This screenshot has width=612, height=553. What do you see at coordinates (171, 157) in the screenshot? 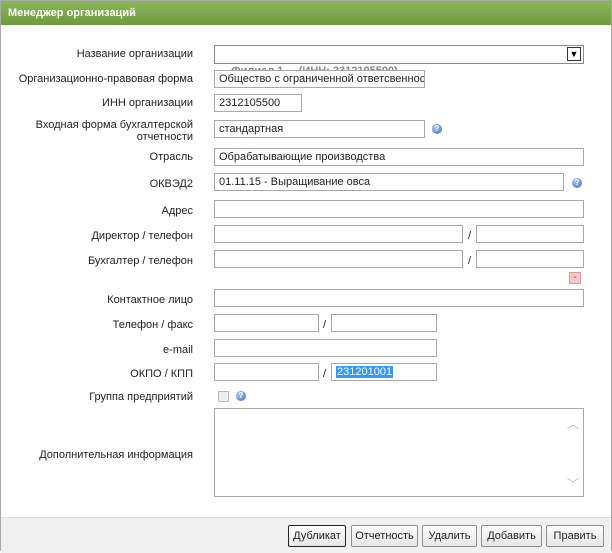
I see `industry-label: Отрасль` at bounding box center [171, 157].